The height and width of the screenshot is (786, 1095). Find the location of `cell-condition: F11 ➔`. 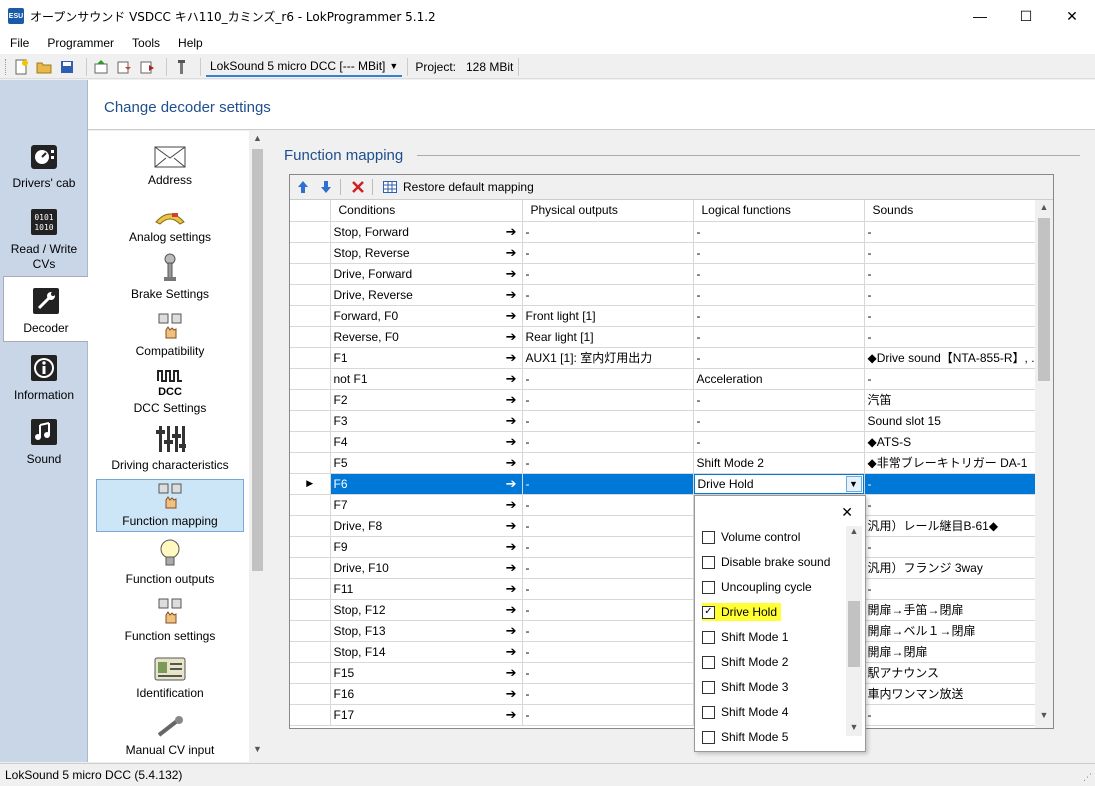

cell-condition: F11 ➔ is located at coordinates (426, 589).